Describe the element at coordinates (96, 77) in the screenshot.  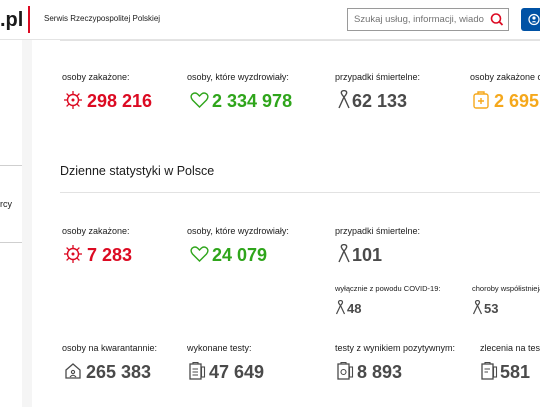
I see `total-infected-label: osoby zakażone:` at that location.